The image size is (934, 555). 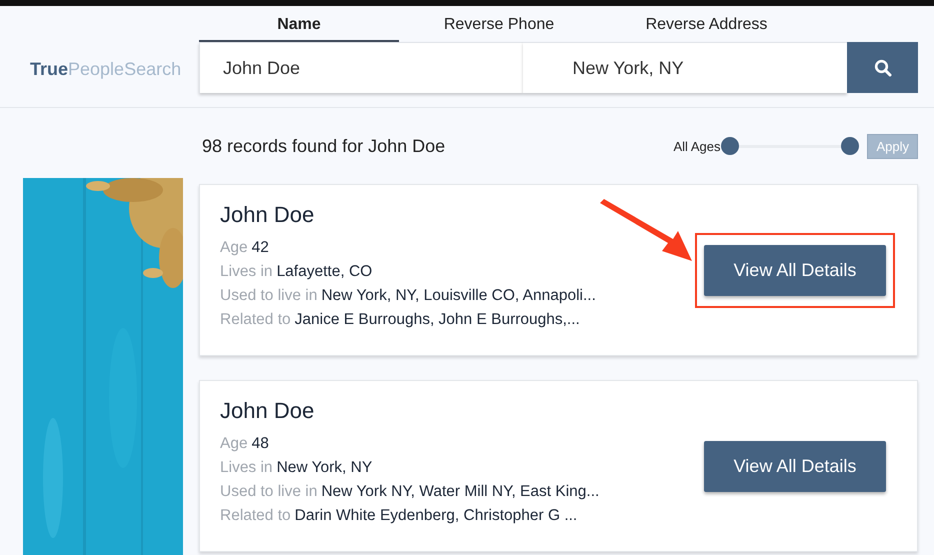 What do you see at coordinates (324, 271) in the screenshot?
I see `field-value: Lafayette, CO` at bounding box center [324, 271].